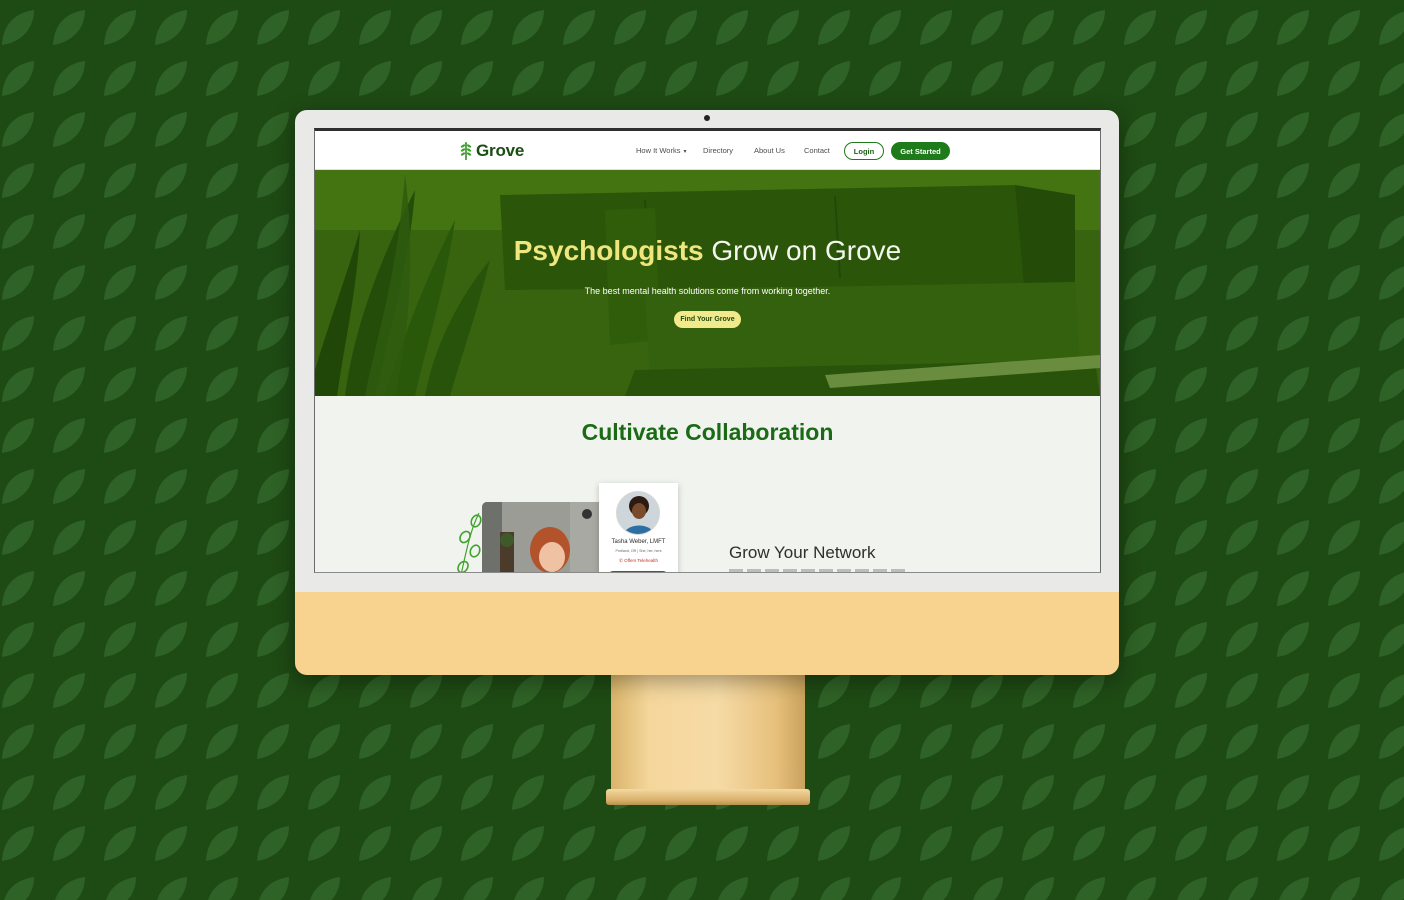 The image size is (1404, 900). I want to click on logo-text: Grove, so click(500, 150).